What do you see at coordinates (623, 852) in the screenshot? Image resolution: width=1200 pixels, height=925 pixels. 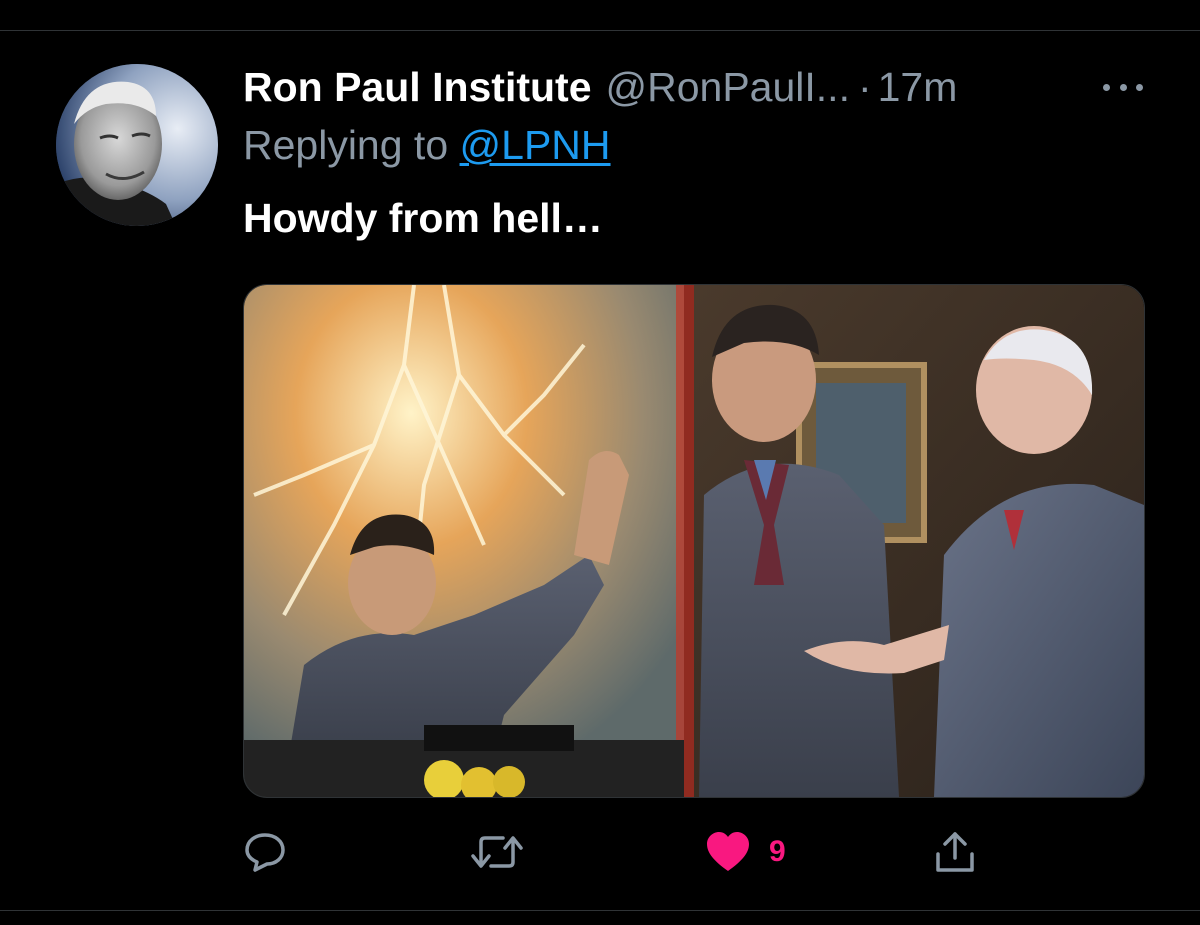 I see `action-bar: 9` at bounding box center [623, 852].